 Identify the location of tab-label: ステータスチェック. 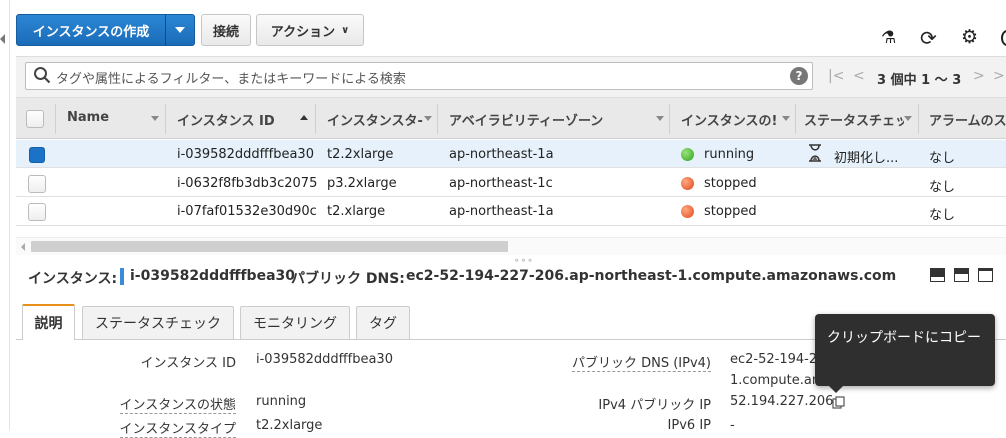
(158, 324).